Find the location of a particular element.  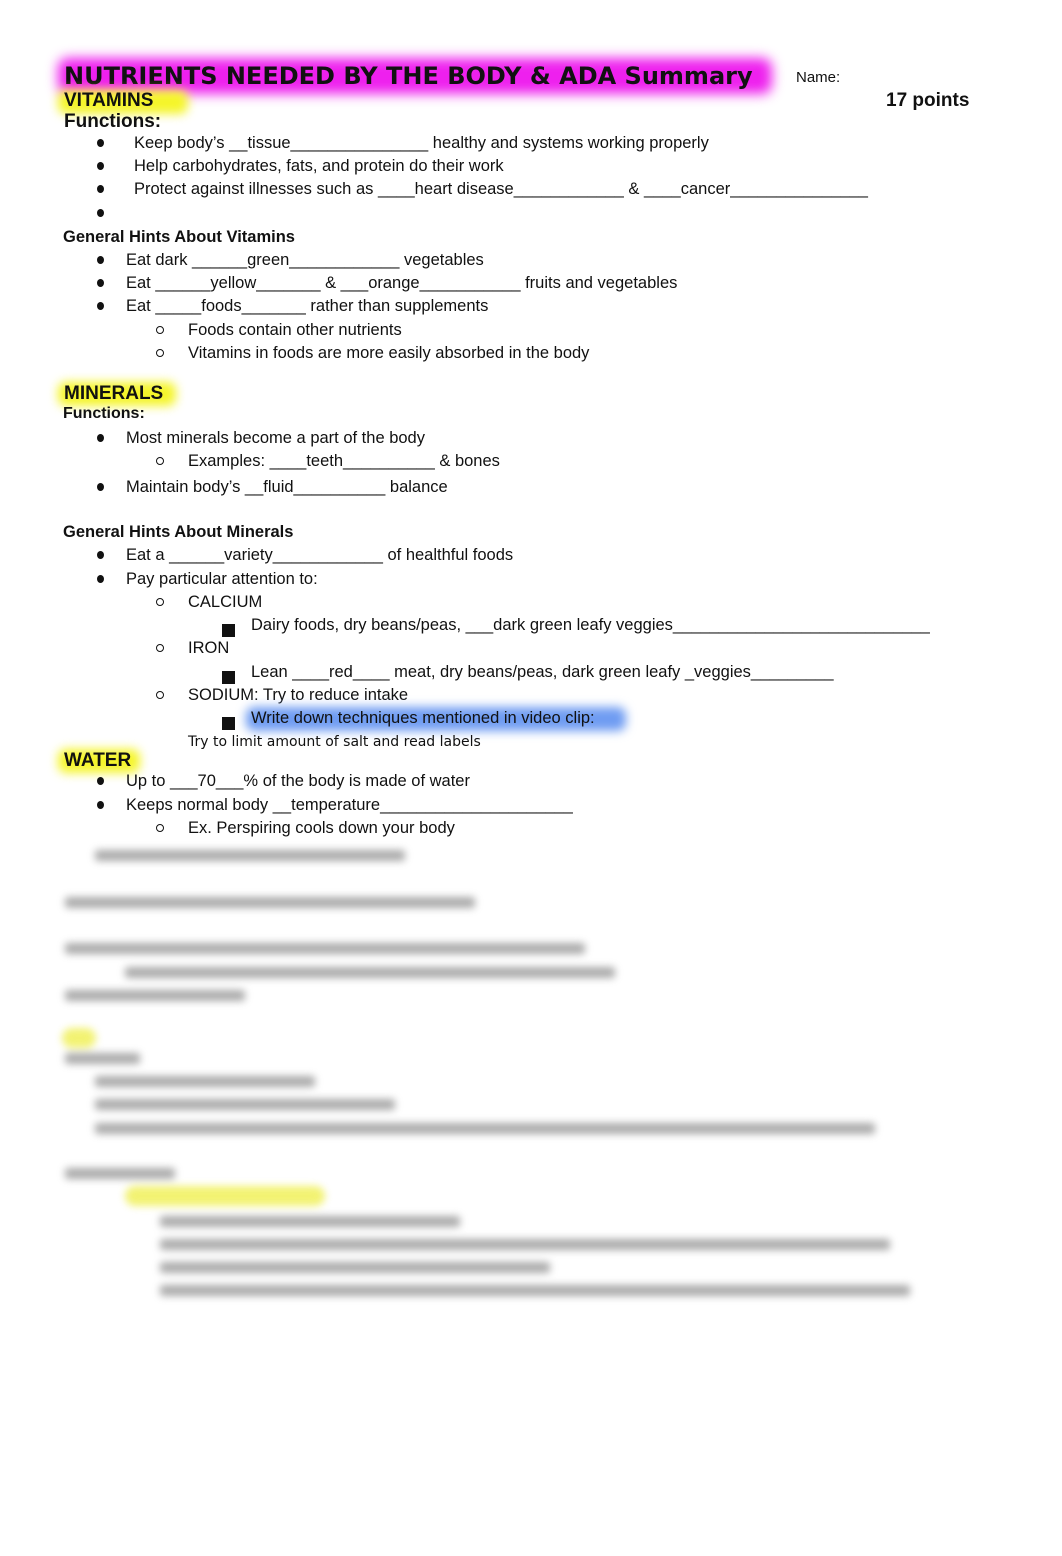

list-item: Pay particular attention to: is located at coordinates (222, 579).